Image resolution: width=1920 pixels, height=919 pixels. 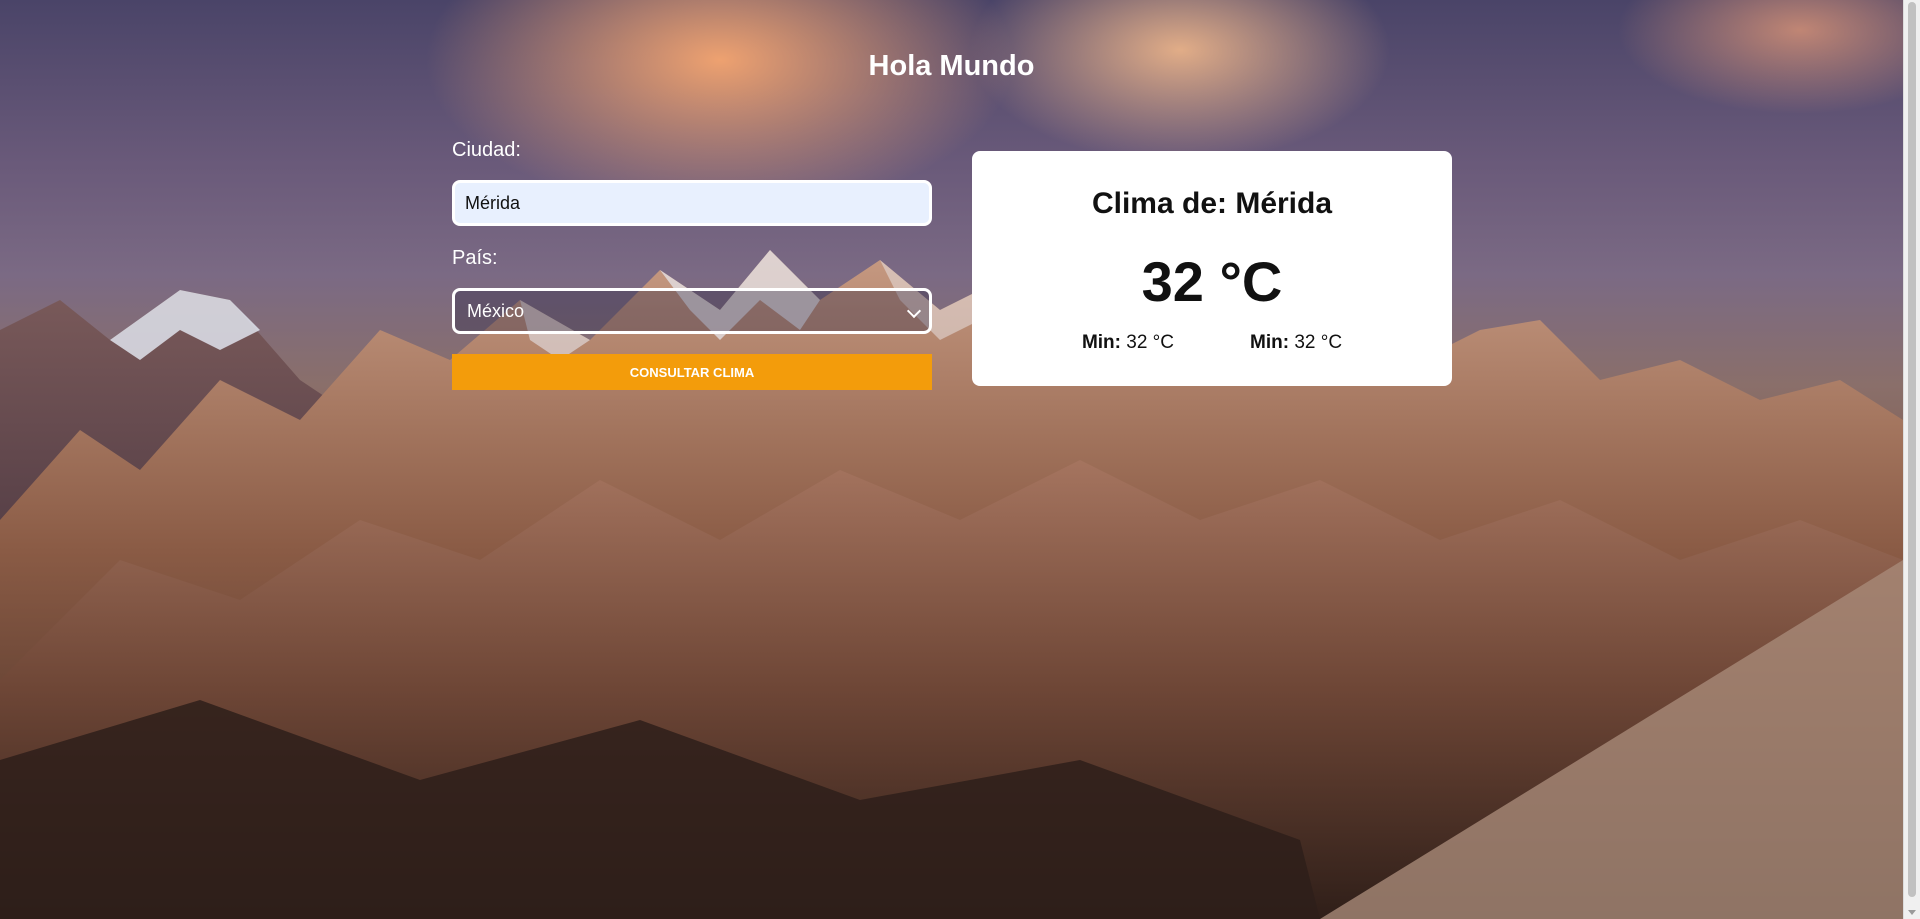 I want to click on scrollbar-thumb, so click(x=1912, y=449).